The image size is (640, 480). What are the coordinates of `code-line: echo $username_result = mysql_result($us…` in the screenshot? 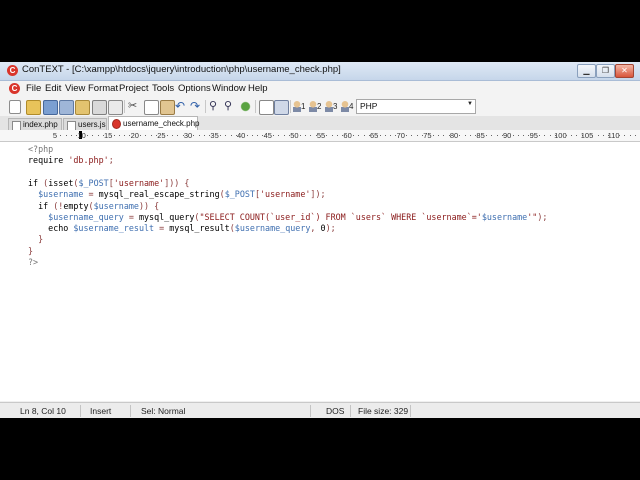 It's located at (182, 228).